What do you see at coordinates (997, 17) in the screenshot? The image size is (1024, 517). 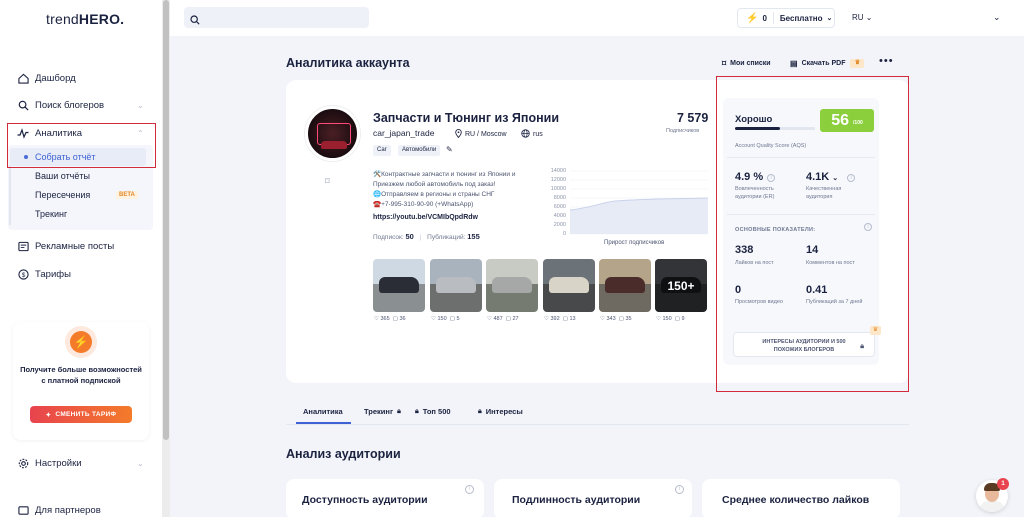 I see `user-menu-chevron-icon: ⌄` at bounding box center [997, 17].